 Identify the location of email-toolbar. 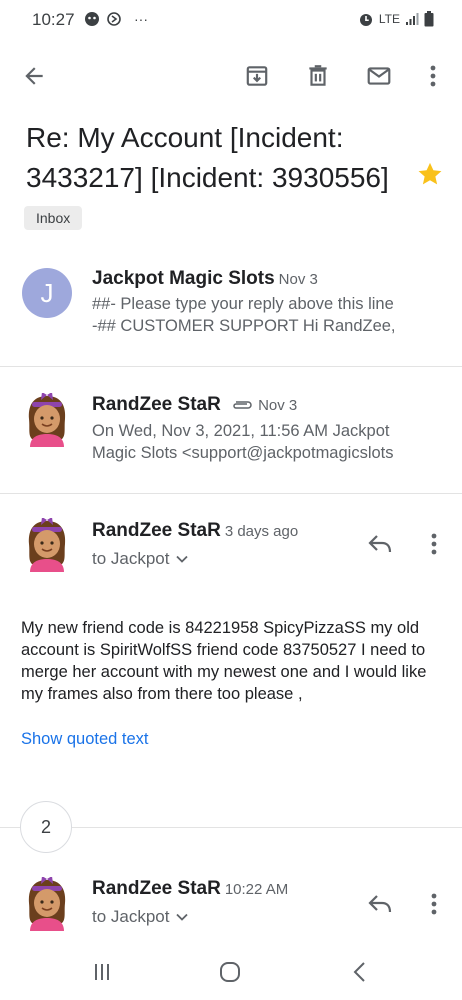
(231, 76).